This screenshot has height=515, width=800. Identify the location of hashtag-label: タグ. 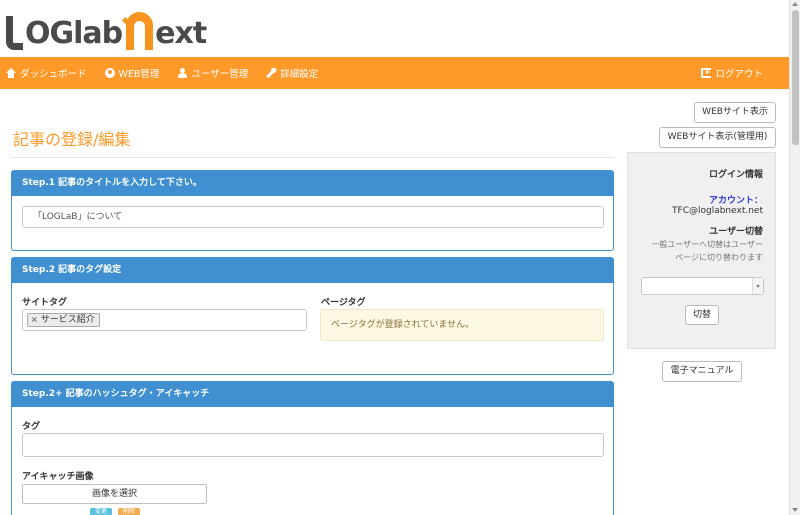
(31, 427).